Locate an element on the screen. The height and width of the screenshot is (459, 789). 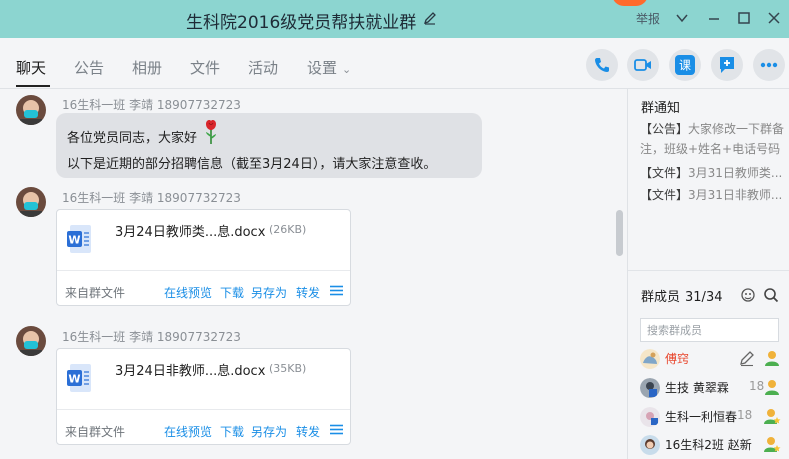
member-search-input is located at coordinates (709, 330).